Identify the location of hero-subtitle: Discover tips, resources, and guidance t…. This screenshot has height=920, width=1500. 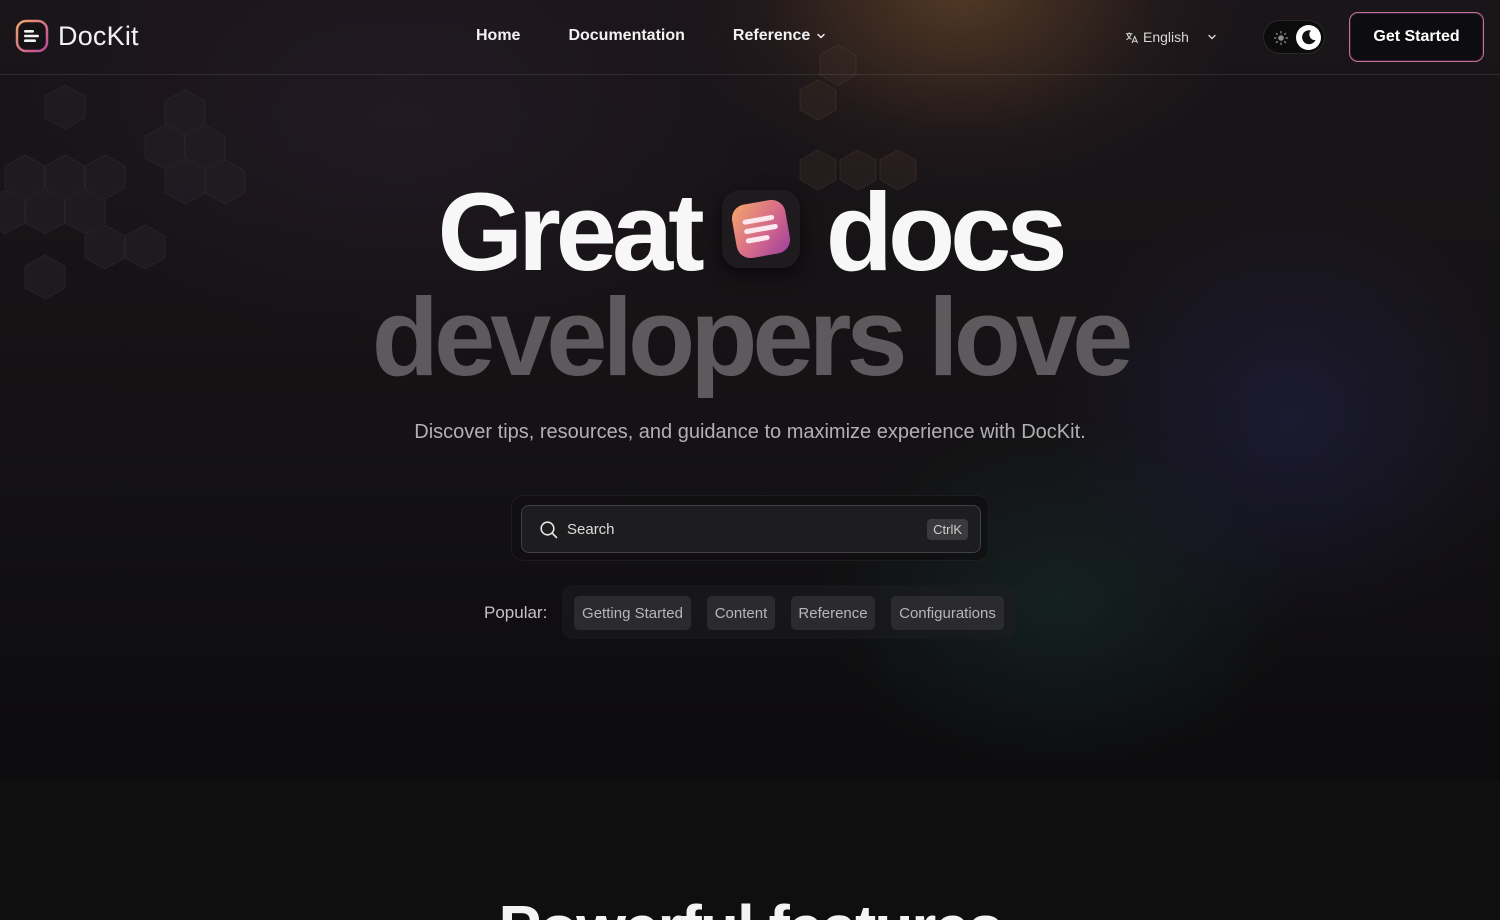
(750, 432).